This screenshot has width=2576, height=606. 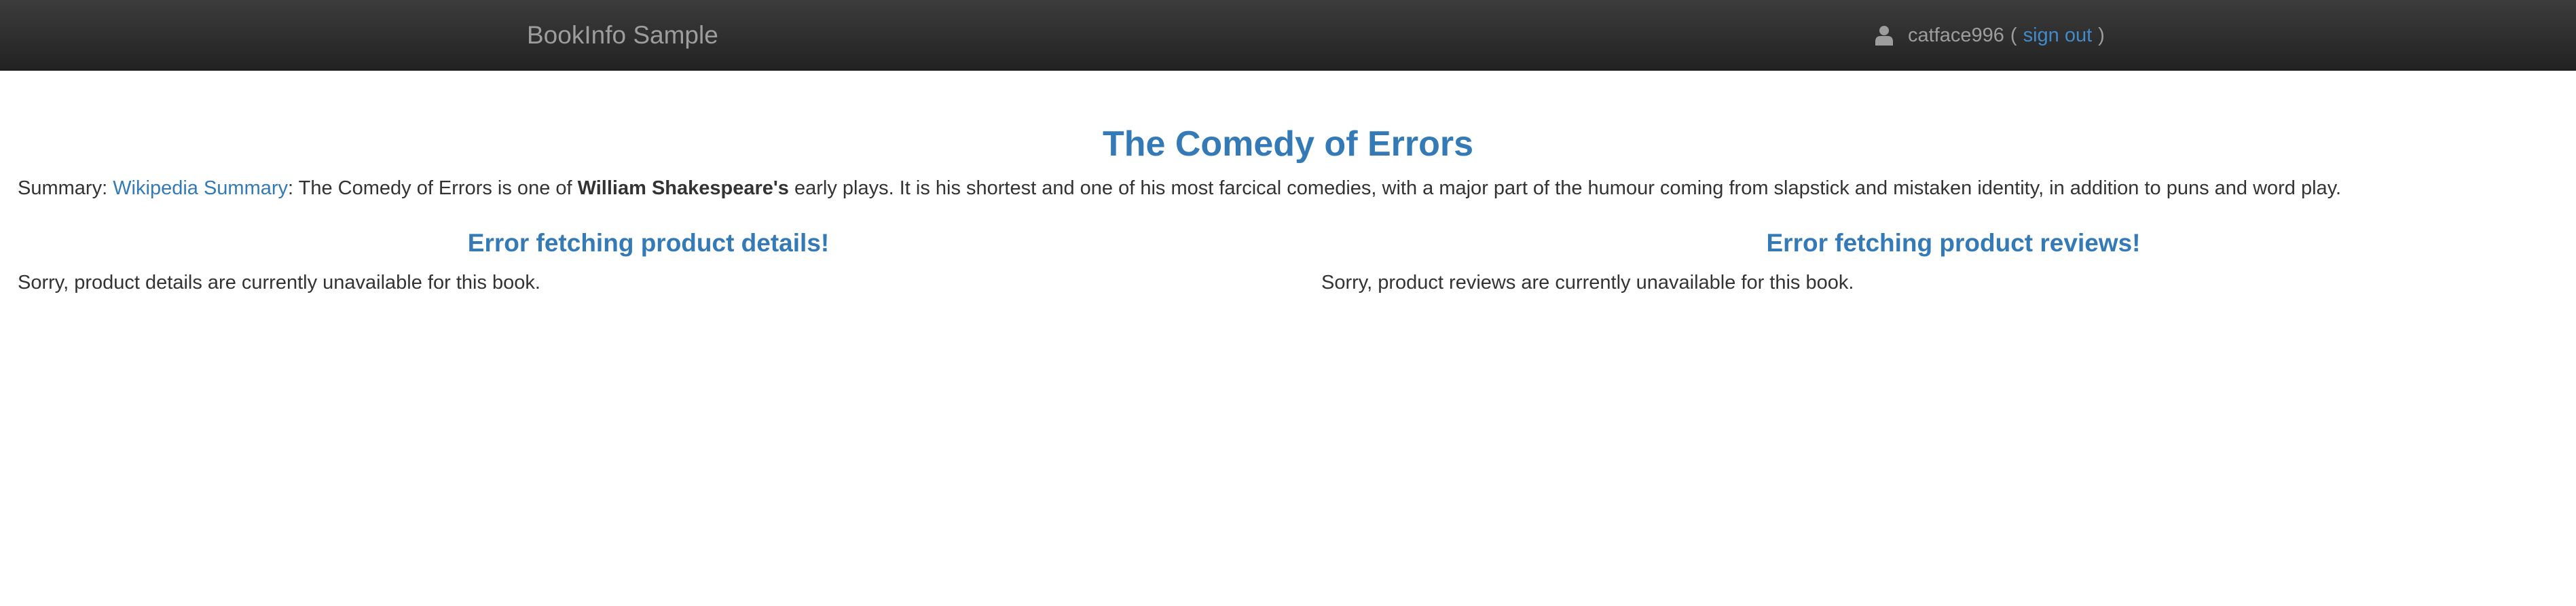 I want to click on username: catface996, so click(x=1956, y=35).